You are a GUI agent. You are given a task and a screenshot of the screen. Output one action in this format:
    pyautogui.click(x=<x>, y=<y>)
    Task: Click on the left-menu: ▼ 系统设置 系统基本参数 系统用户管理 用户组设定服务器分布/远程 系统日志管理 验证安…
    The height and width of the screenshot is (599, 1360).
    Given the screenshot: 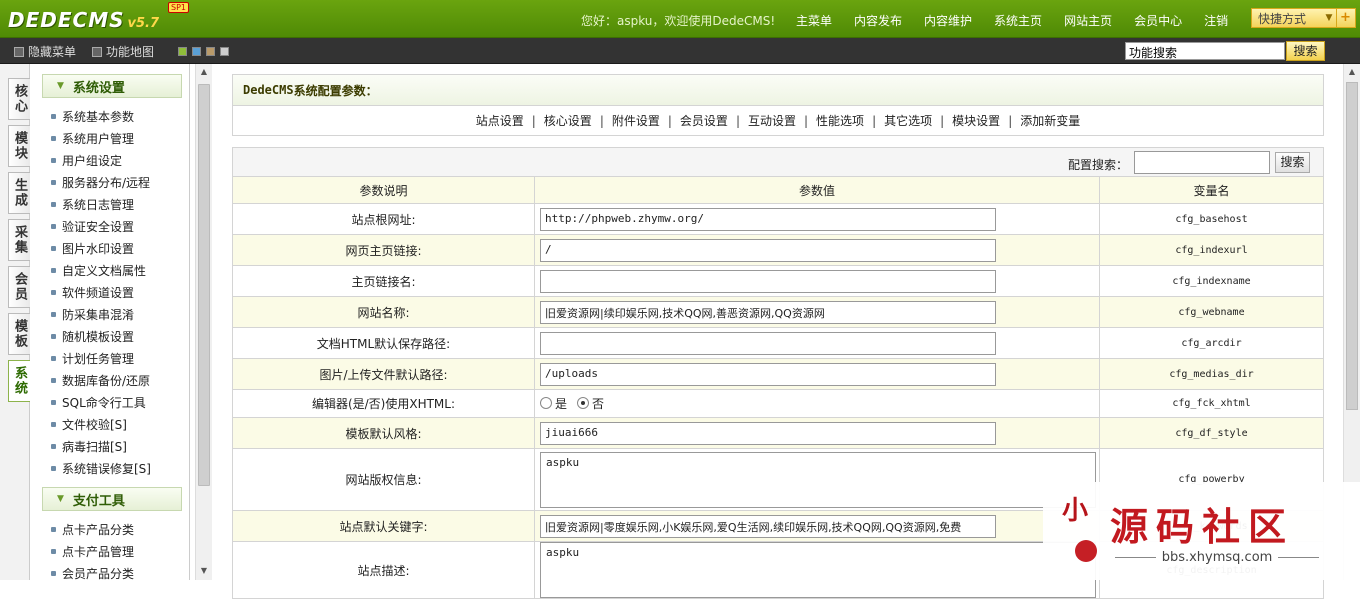 What is the action you would take?
    pyautogui.click(x=110, y=322)
    